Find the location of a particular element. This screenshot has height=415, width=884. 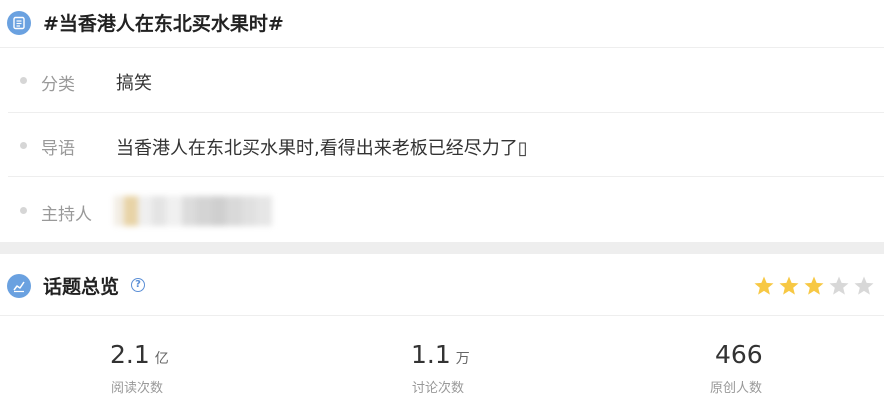

stat-unit: 亿 is located at coordinates (161, 359).